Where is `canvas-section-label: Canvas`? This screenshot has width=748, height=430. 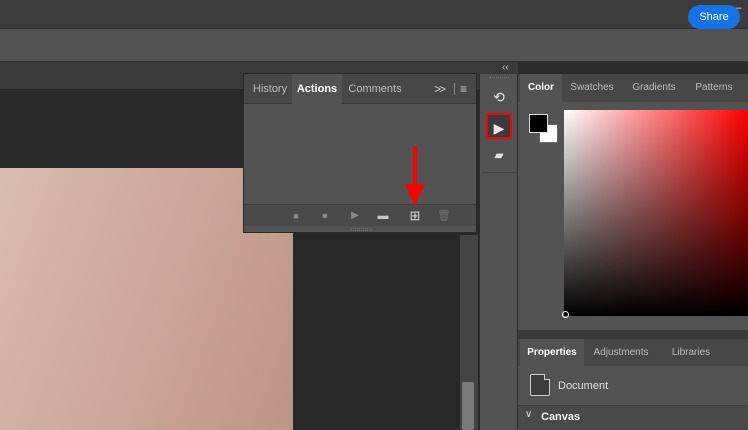 canvas-section-label: Canvas is located at coordinates (561, 417).